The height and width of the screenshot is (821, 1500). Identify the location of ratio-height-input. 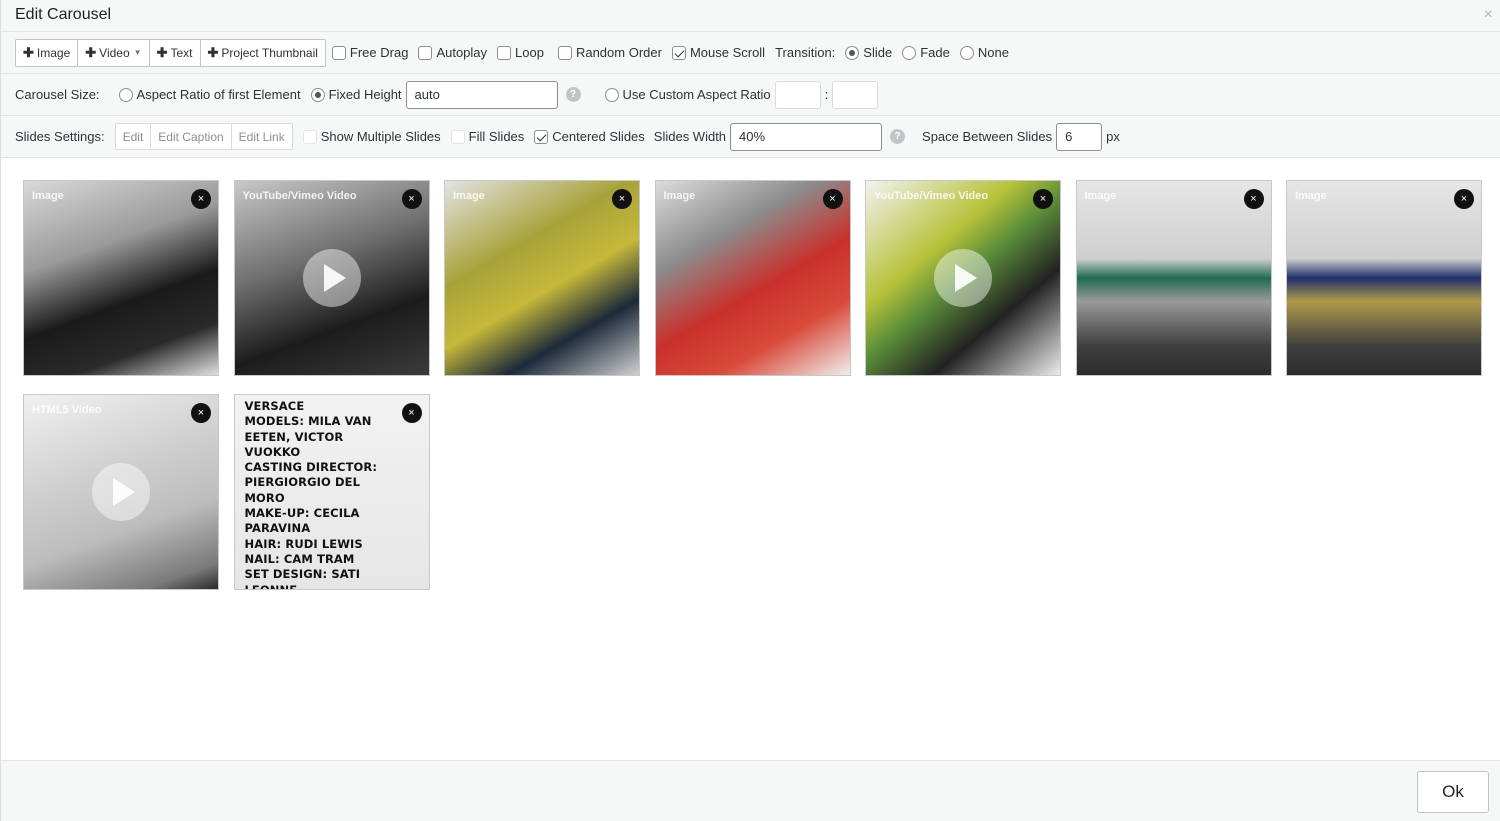
(855, 94).